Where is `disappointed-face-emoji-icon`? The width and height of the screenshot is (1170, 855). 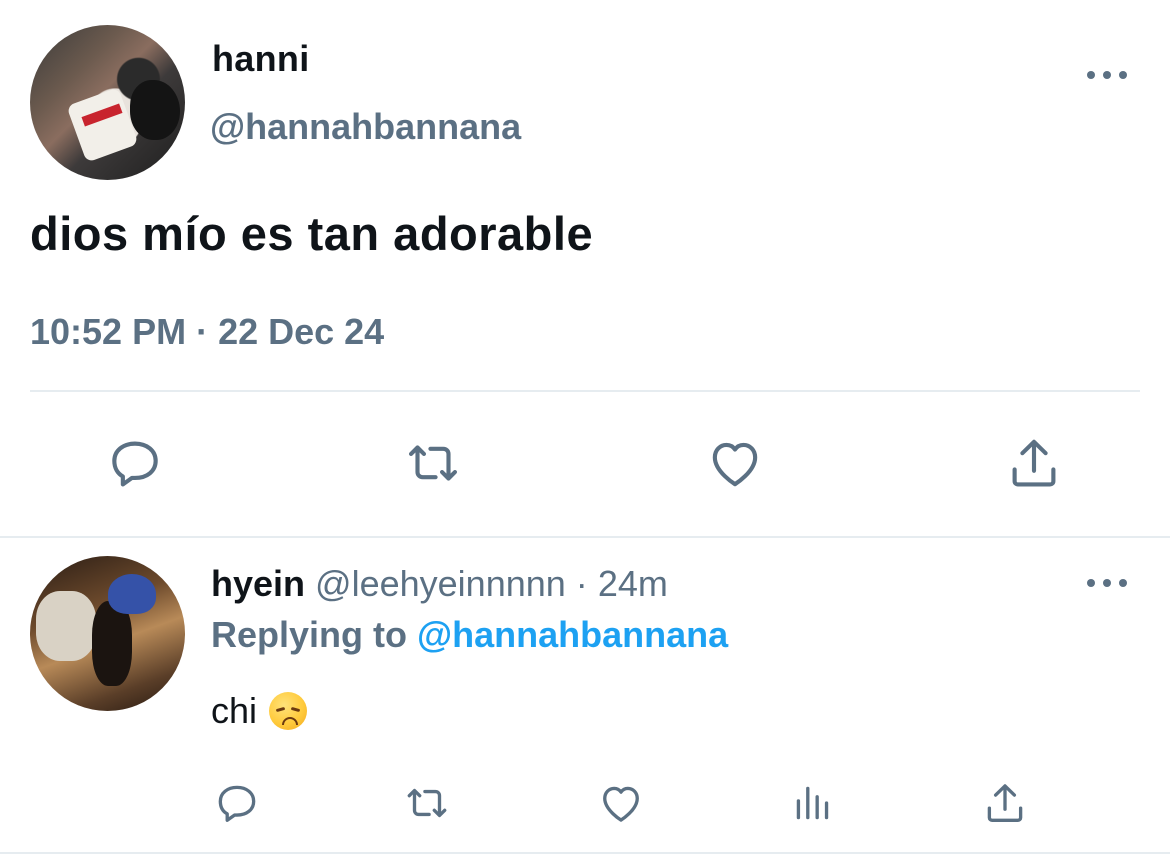 disappointed-face-emoji-icon is located at coordinates (288, 711).